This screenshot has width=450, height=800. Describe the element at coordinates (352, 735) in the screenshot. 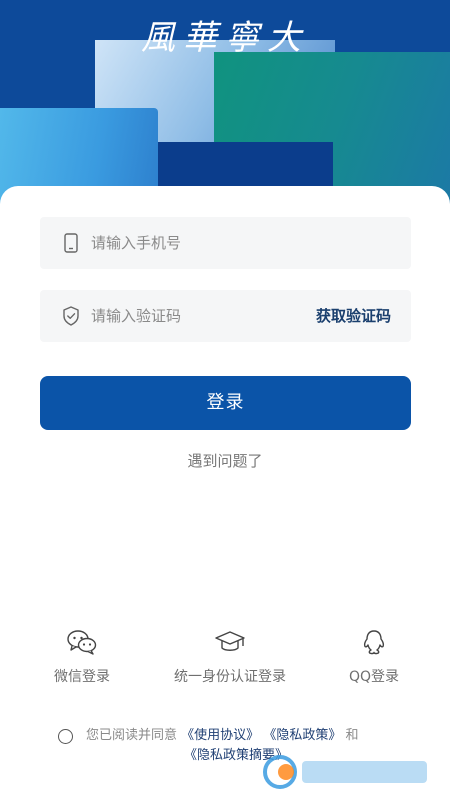

I see `agreement-conjunction: 和` at that location.